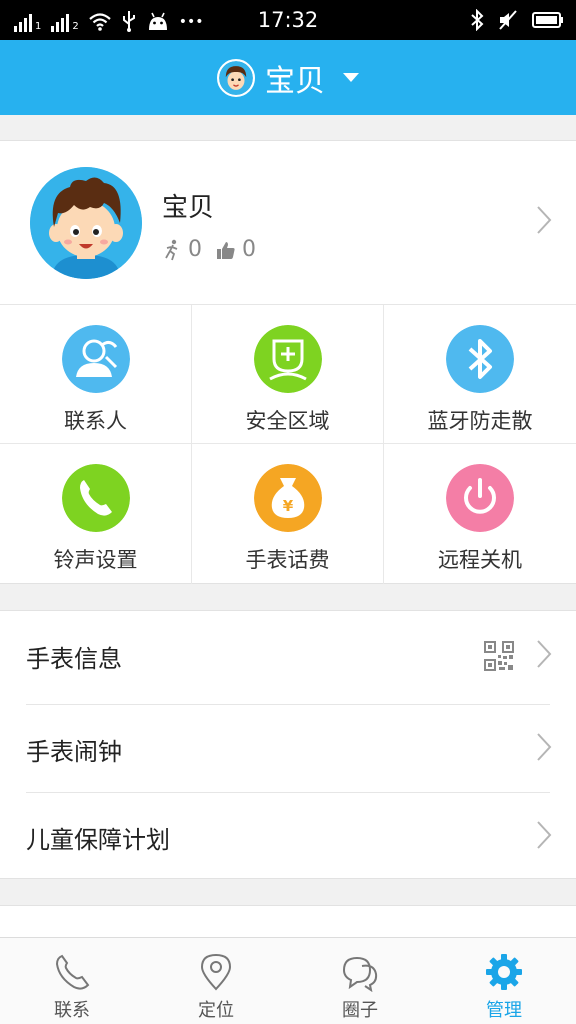  I want to click on list-item-watch-info: 手表信息, so click(288, 655).